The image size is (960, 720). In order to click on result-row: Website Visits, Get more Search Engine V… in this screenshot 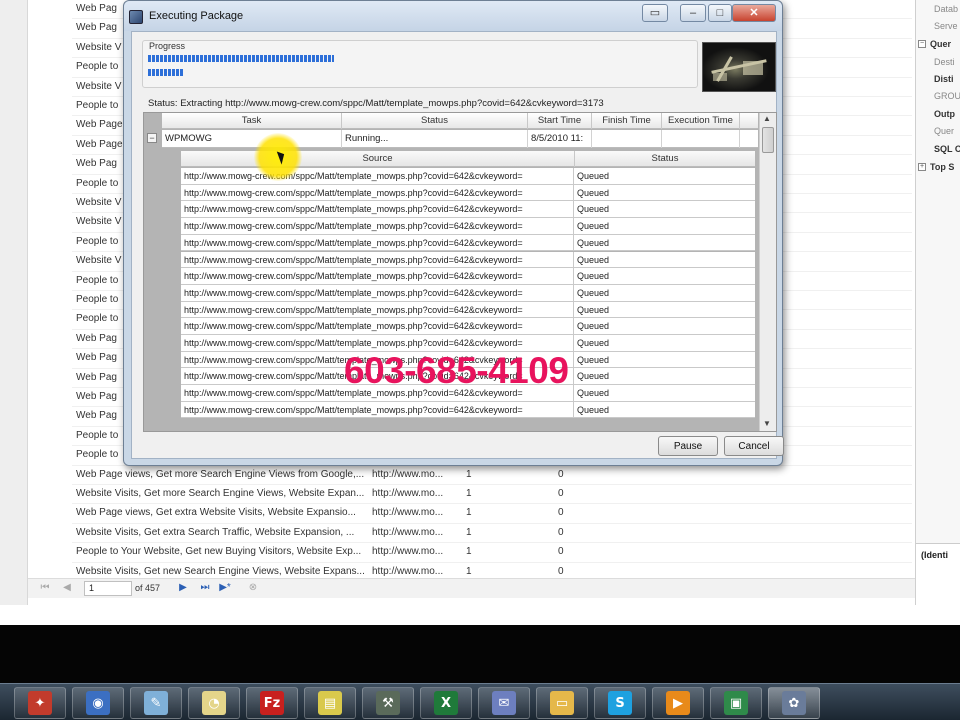, I will do `click(492, 495)`.